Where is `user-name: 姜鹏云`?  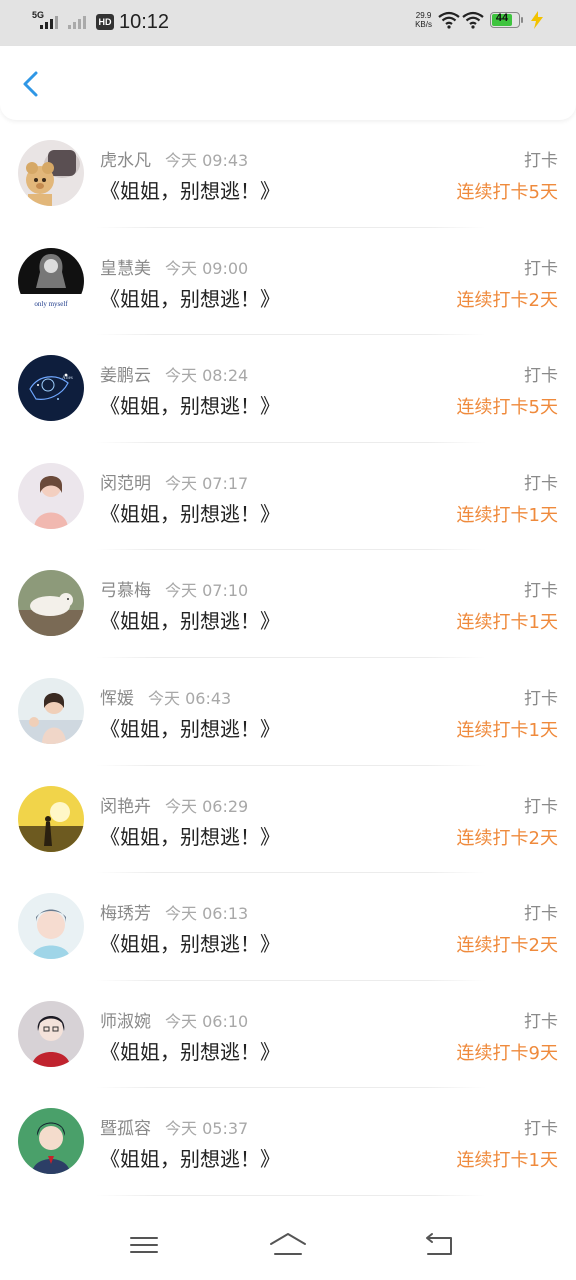 user-name: 姜鹏云 is located at coordinates (125, 376).